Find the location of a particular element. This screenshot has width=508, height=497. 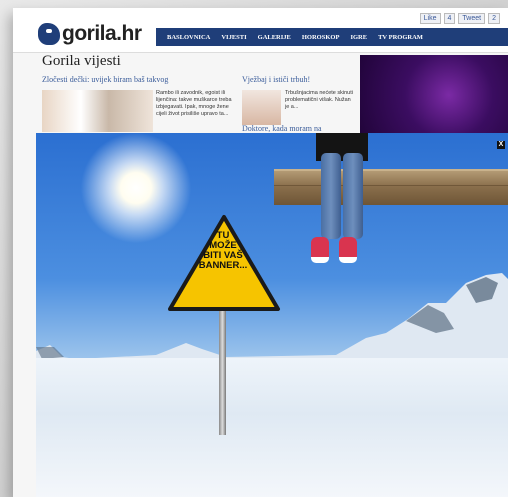

sign-pole is located at coordinates (222, 369).